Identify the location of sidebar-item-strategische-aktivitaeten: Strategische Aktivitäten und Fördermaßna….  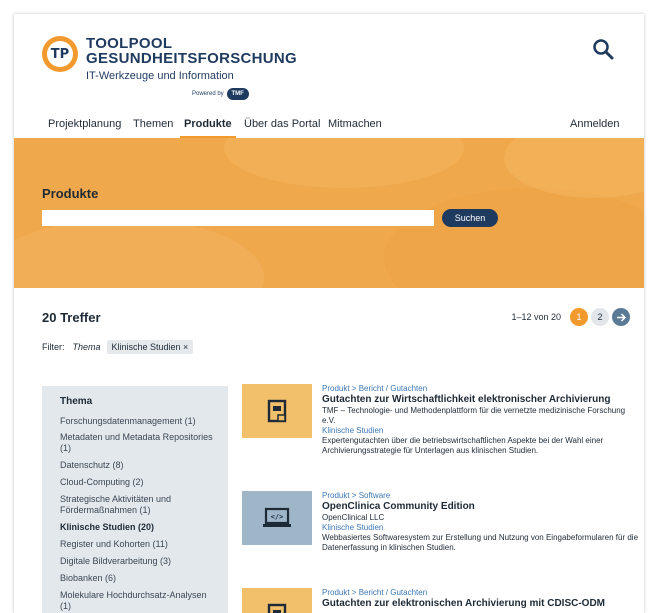
(140, 505).